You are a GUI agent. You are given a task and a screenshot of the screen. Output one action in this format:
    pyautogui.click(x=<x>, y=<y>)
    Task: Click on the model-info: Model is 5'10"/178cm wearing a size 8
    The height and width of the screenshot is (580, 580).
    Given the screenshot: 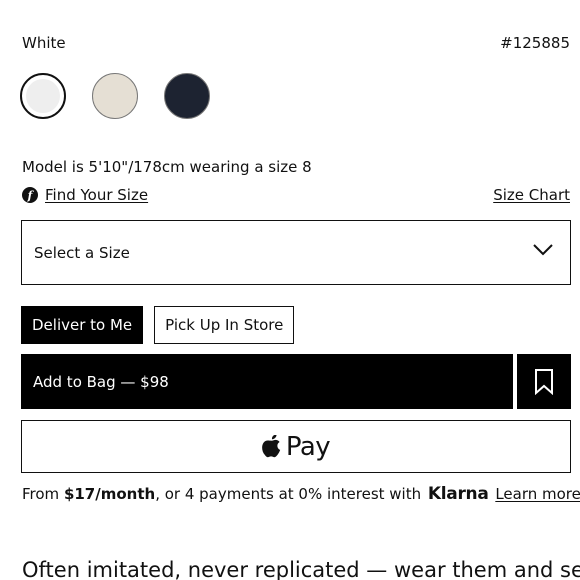 What is the action you would take?
    pyautogui.click(x=167, y=167)
    